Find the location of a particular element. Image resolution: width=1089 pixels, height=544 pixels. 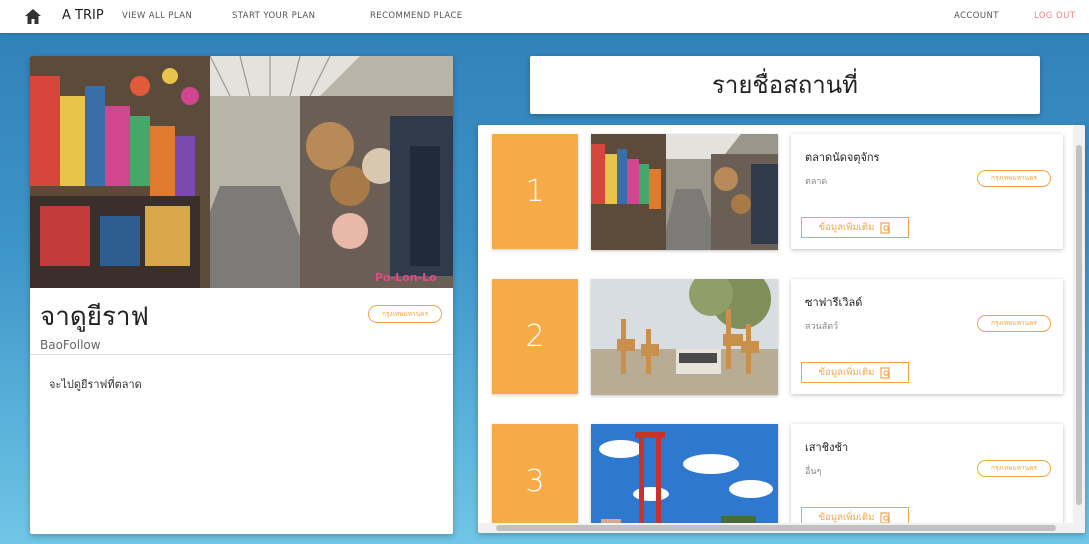

item-name: ตลาดนัดจตุจักร is located at coordinates (842, 157).